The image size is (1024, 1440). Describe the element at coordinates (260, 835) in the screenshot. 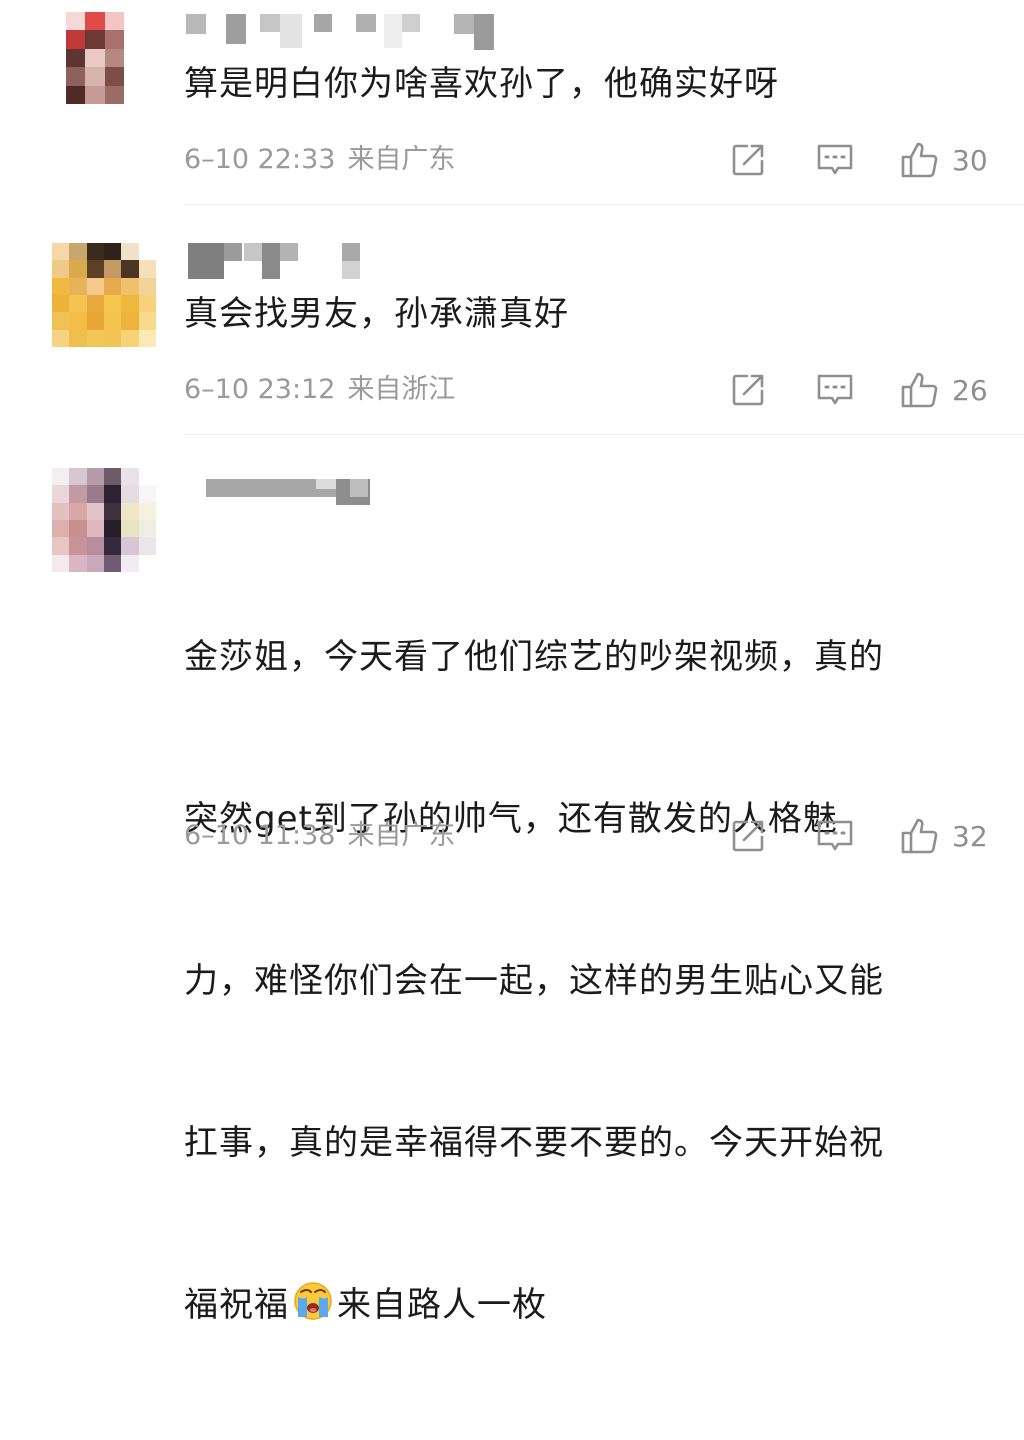

I see `comment-time: 6–10 11:38` at that location.